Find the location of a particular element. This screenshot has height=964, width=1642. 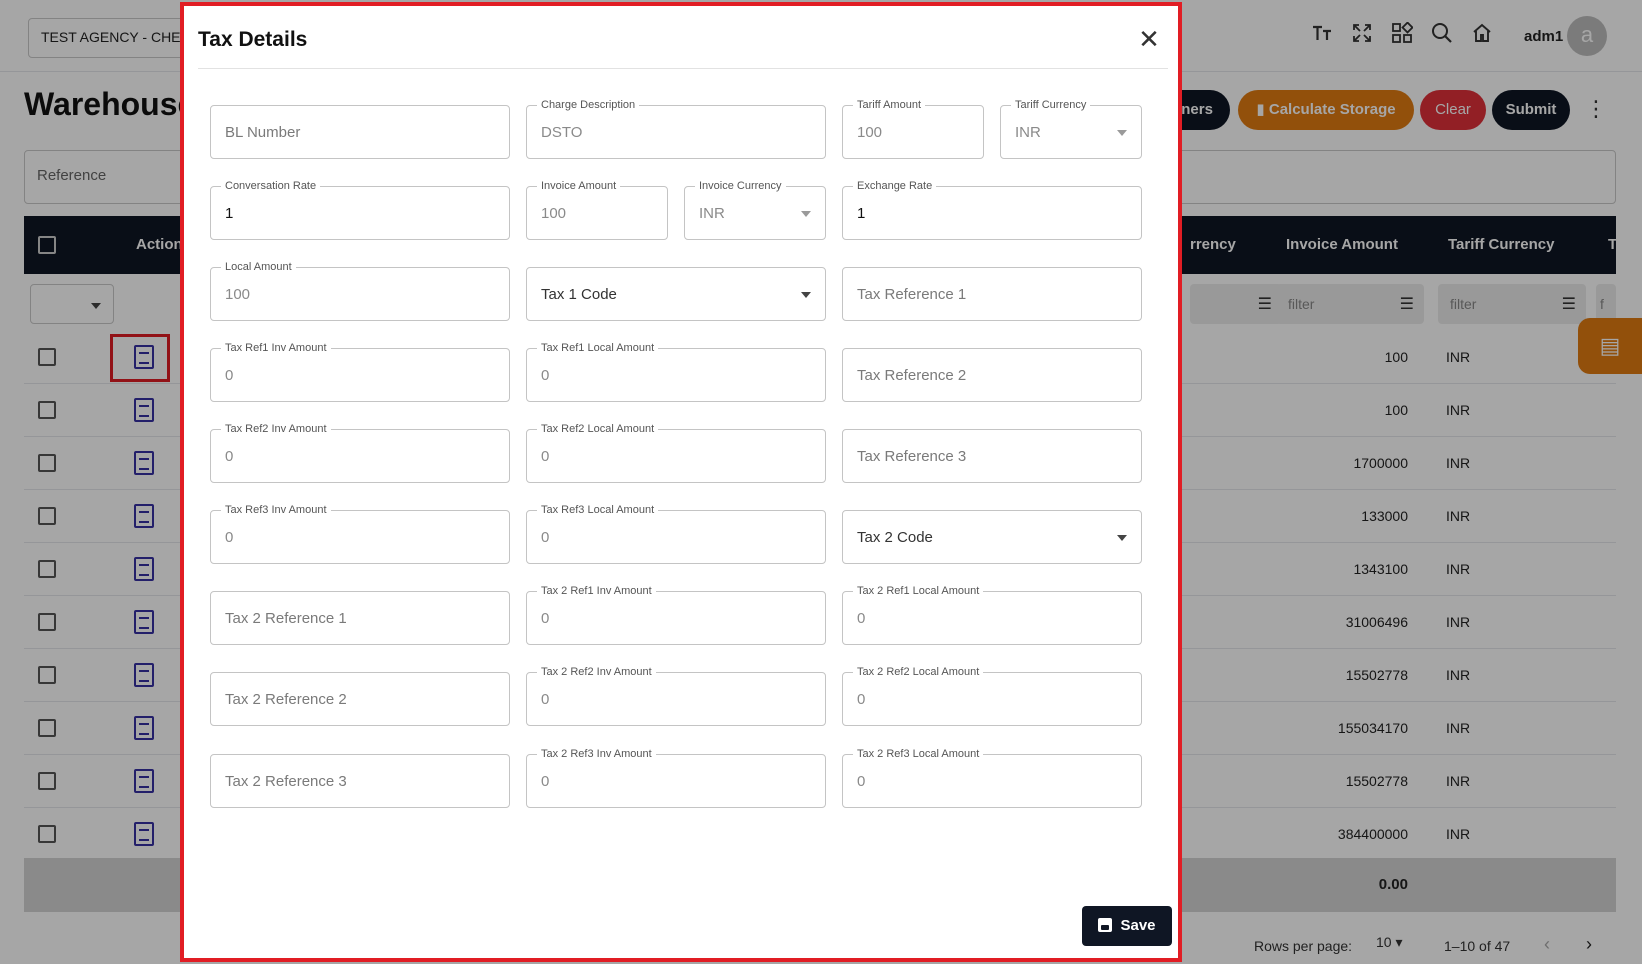

tariff-amount-field: Tariff Amount 100 is located at coordinates (913, 128).